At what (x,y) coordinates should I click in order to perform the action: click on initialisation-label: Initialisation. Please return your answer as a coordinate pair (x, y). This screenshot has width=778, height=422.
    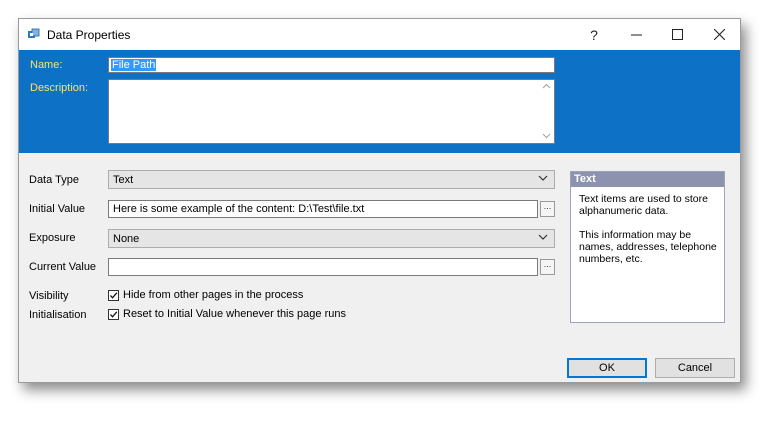
    Looking at the image, I should click on (58, 315).